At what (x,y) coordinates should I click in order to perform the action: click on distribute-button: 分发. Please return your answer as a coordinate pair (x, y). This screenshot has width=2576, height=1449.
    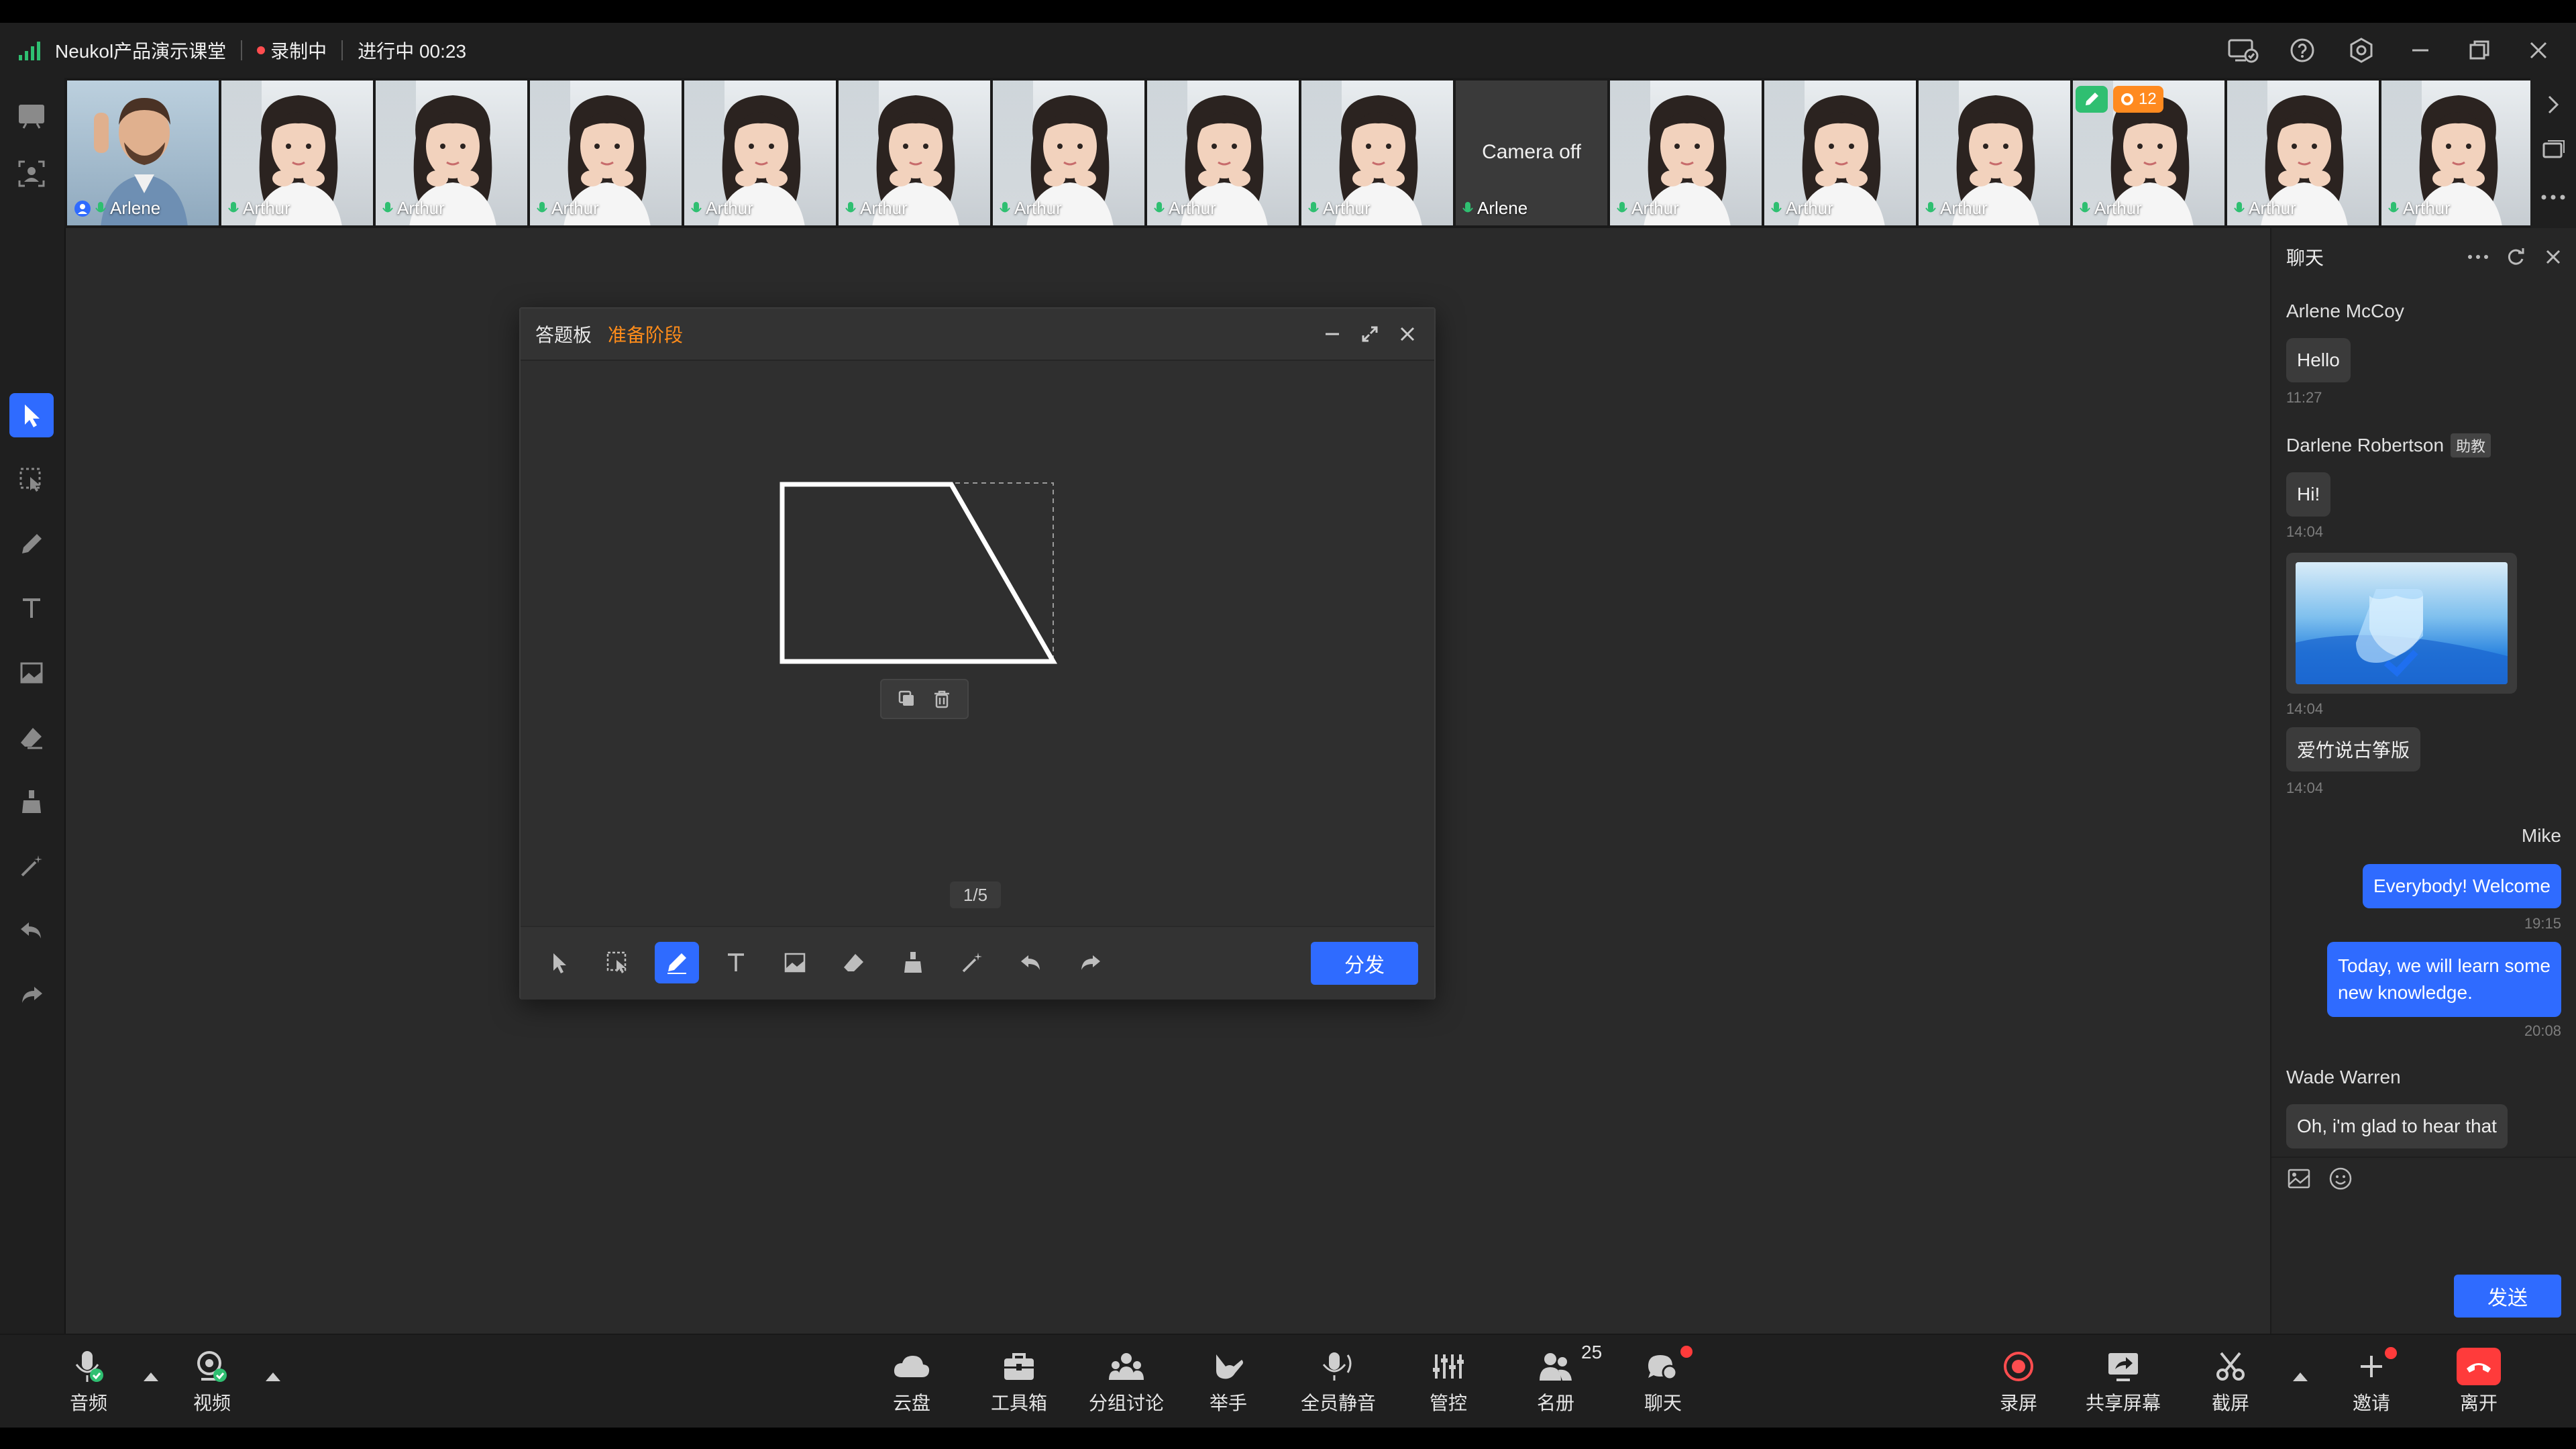
    Looking at the image, I should click on (1364, 963).